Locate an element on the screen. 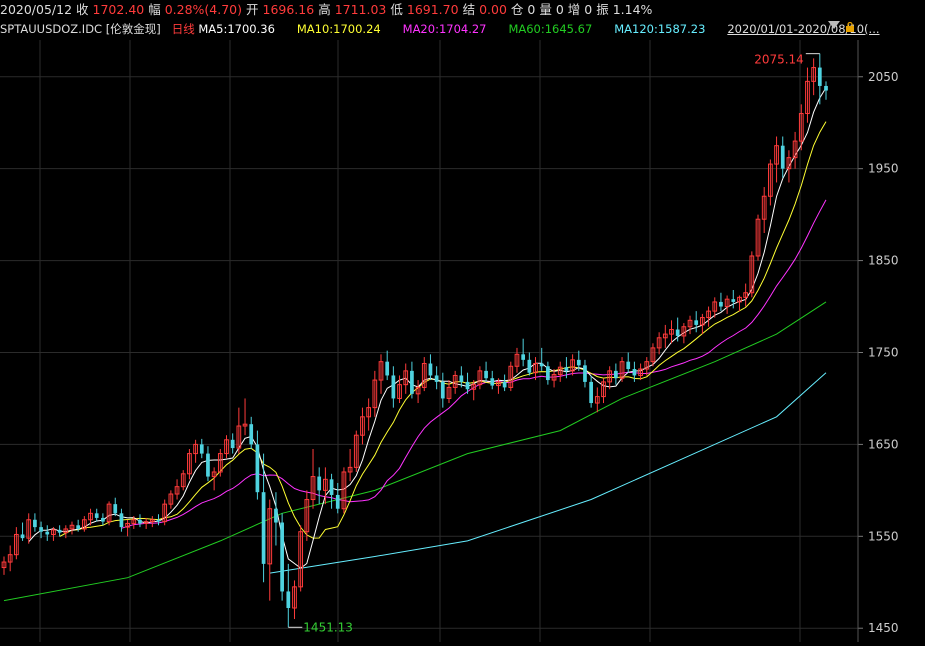  y-tick-label: 1450 is located at coordinates (883, 628).